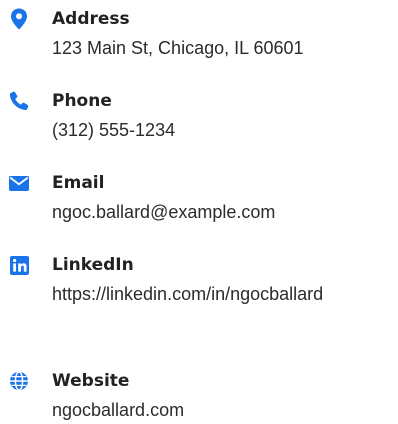 This screenshot has height=424, width=398. Describe the element at coordinates (19, 381) in the screenshot. I see `globe-icon` at that location.